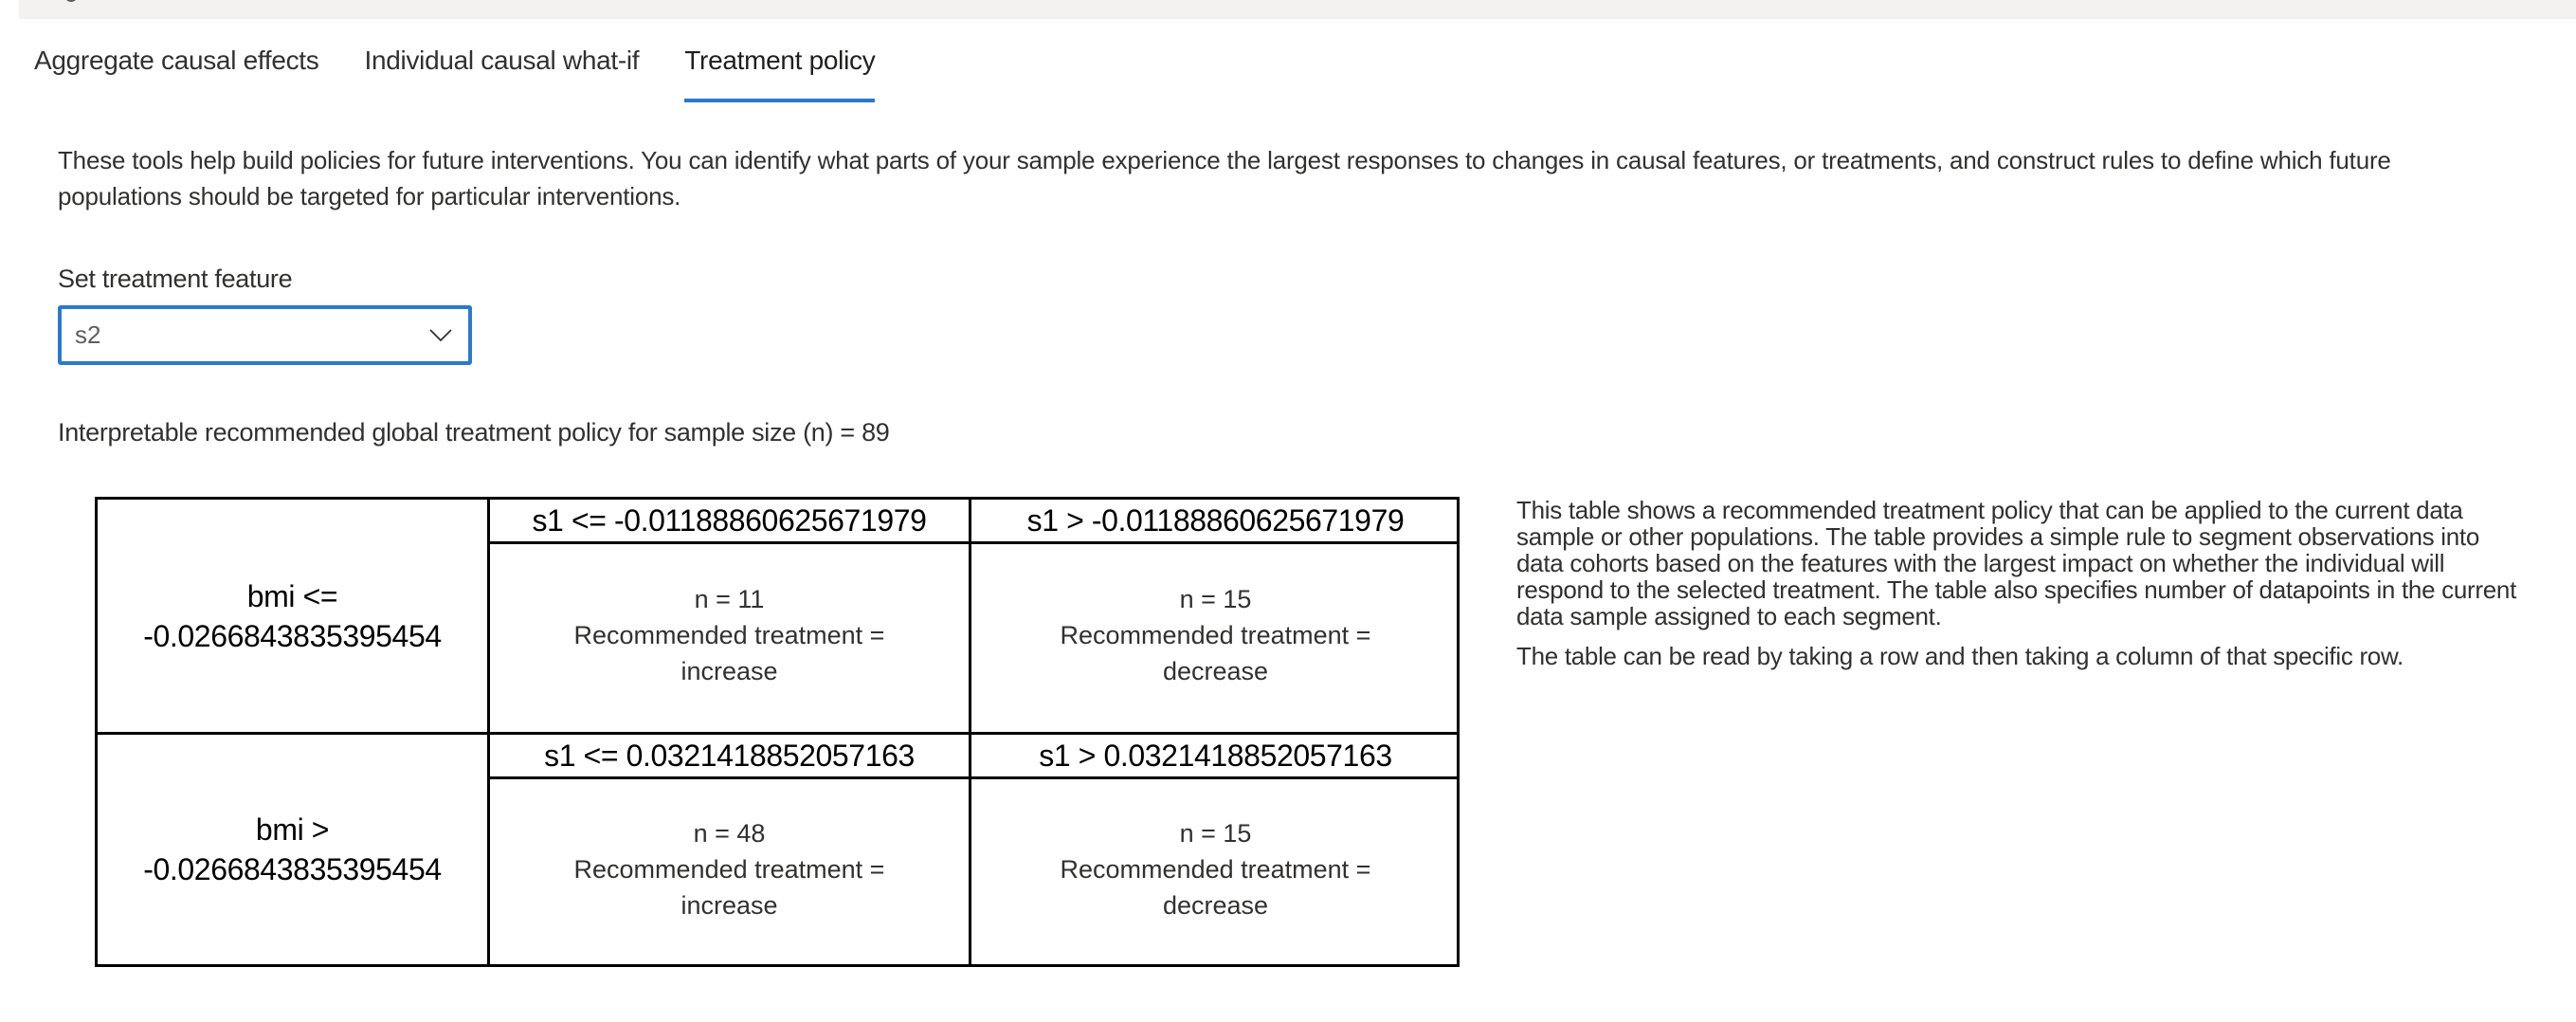  I want to click on chevron-down-icon, so click(440, 335).